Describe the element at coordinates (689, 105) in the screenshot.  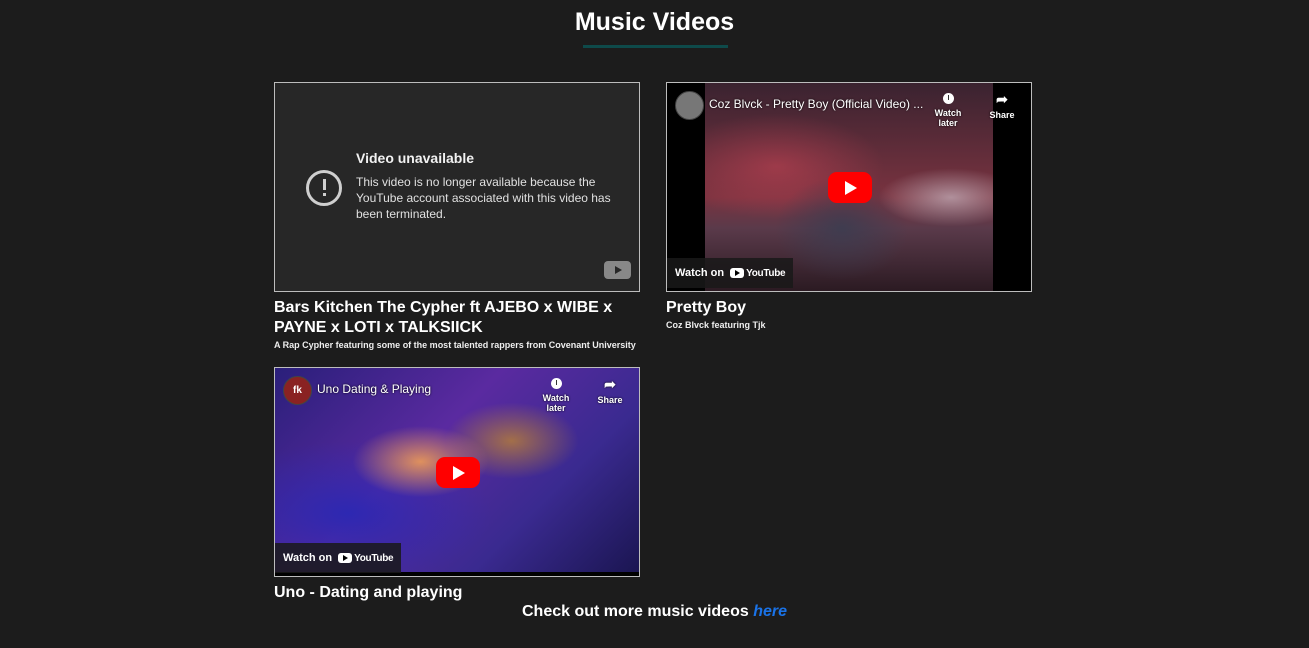
I see `channel-avatar` at that location.